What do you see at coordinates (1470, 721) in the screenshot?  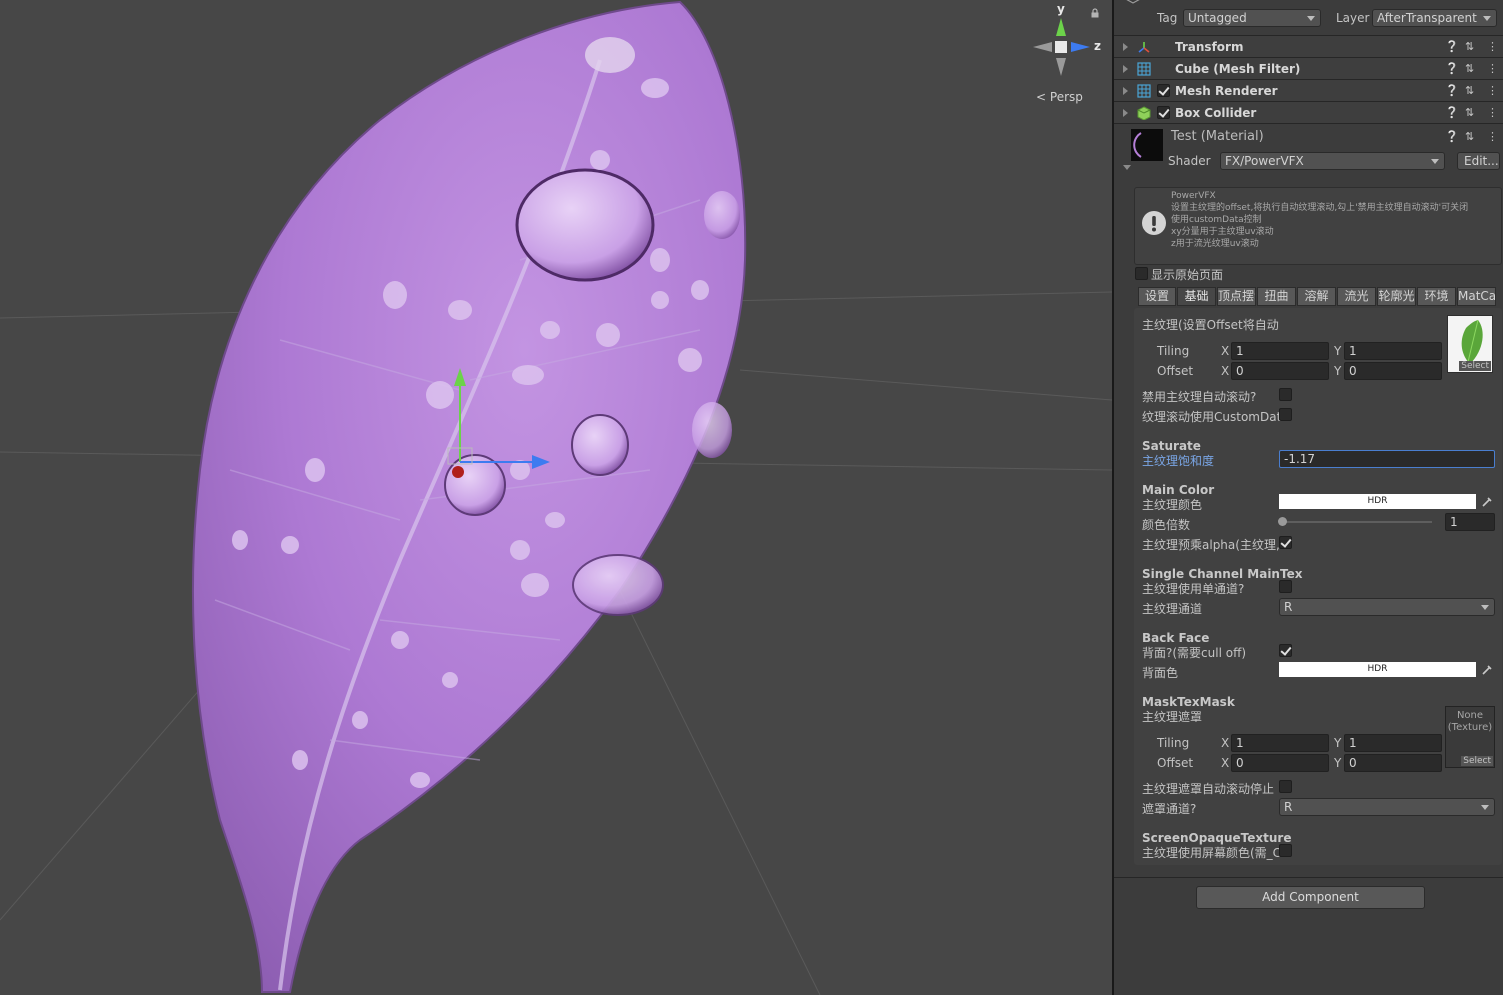 I see `mask-none-text: None (Texture)` at bounding box center [1470, 721].